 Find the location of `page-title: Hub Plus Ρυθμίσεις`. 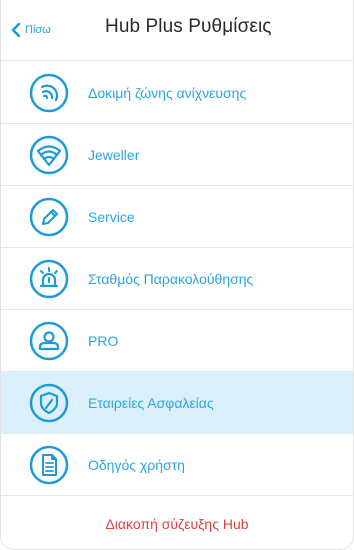

page-title: Hub Plus Ρυθμίσεις is located at coordinates (188, 26).